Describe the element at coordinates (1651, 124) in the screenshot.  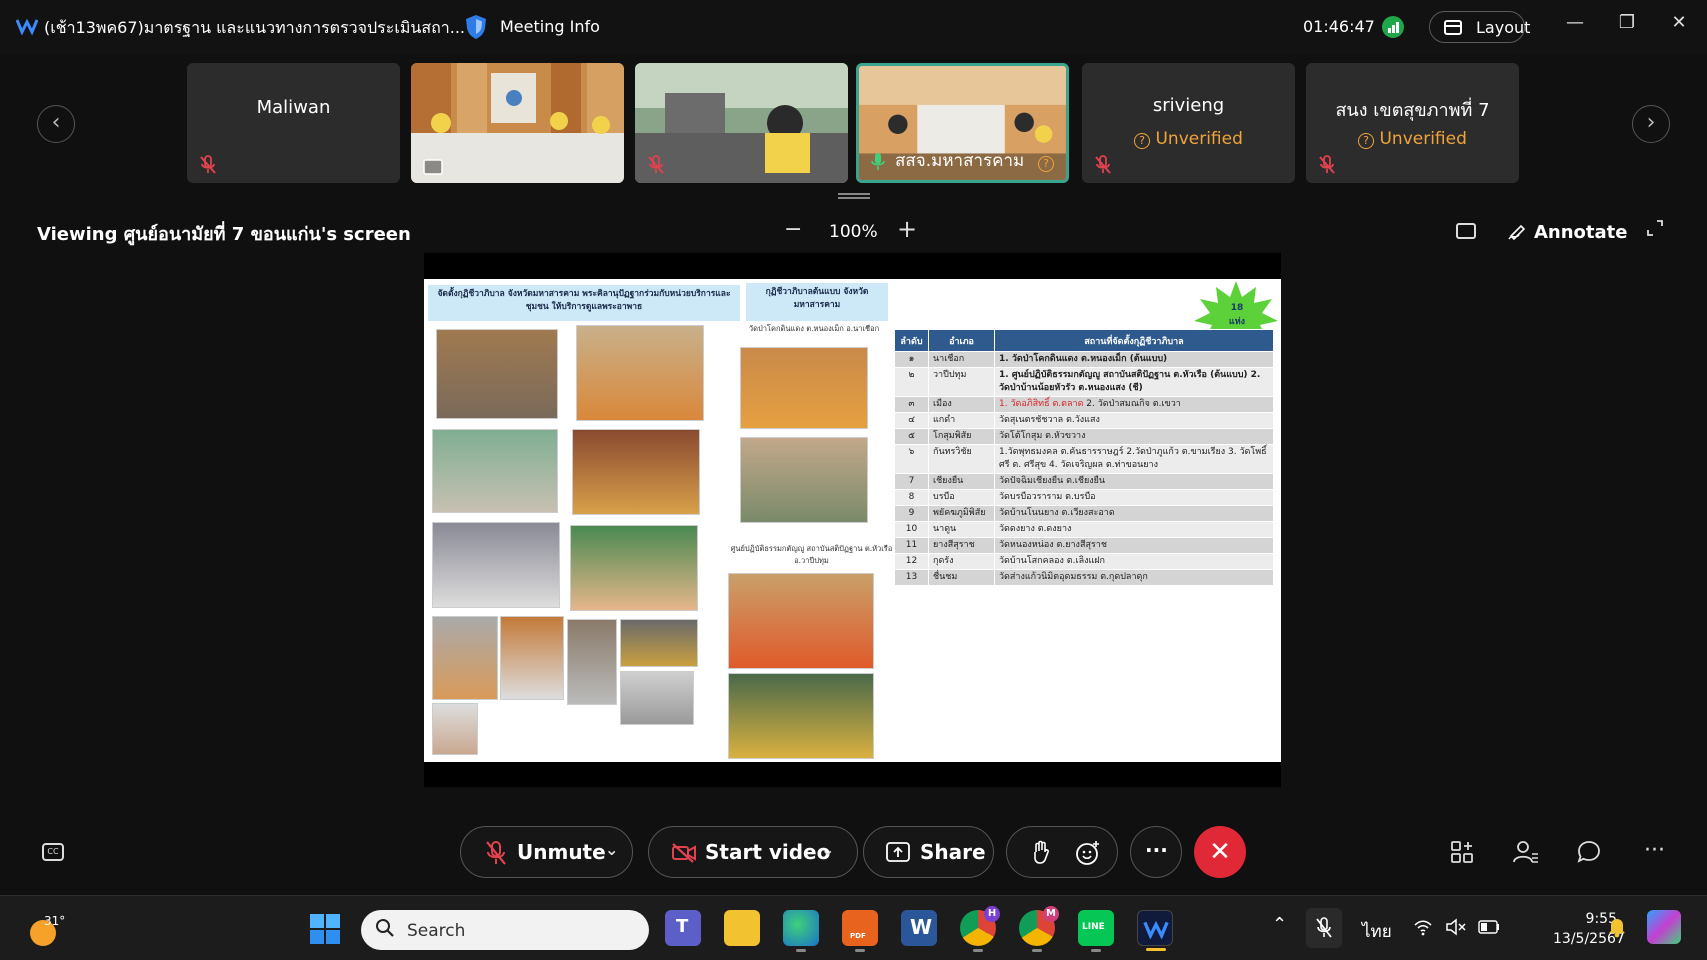
I see `next-participants-button: ›` at that location.